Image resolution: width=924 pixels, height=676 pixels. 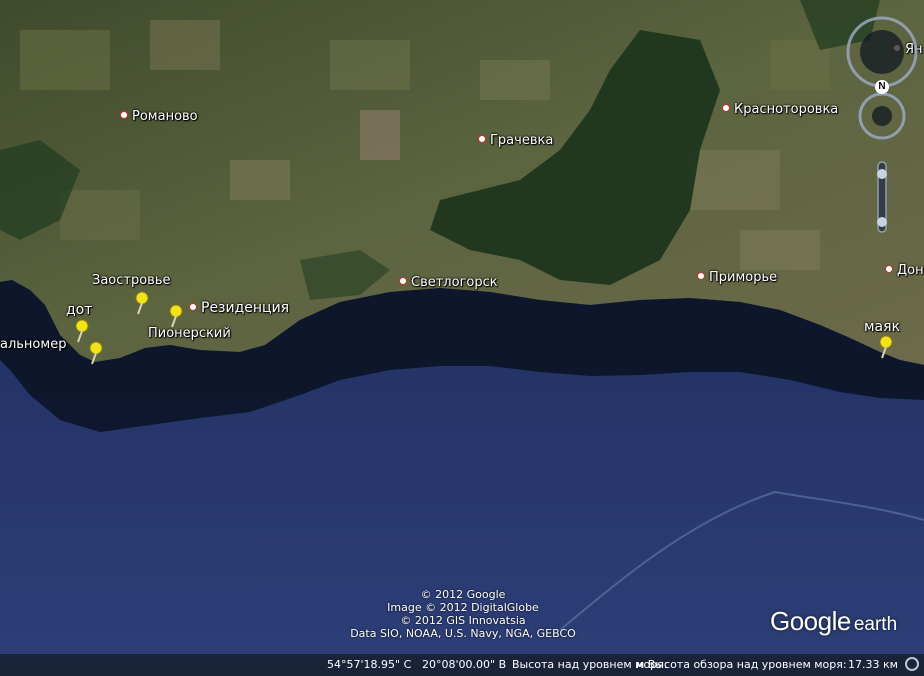 What do you see at coordinates (912, 664) in the screenshot?
I see `streaming-status-icon` at bounding box center [912, 664].